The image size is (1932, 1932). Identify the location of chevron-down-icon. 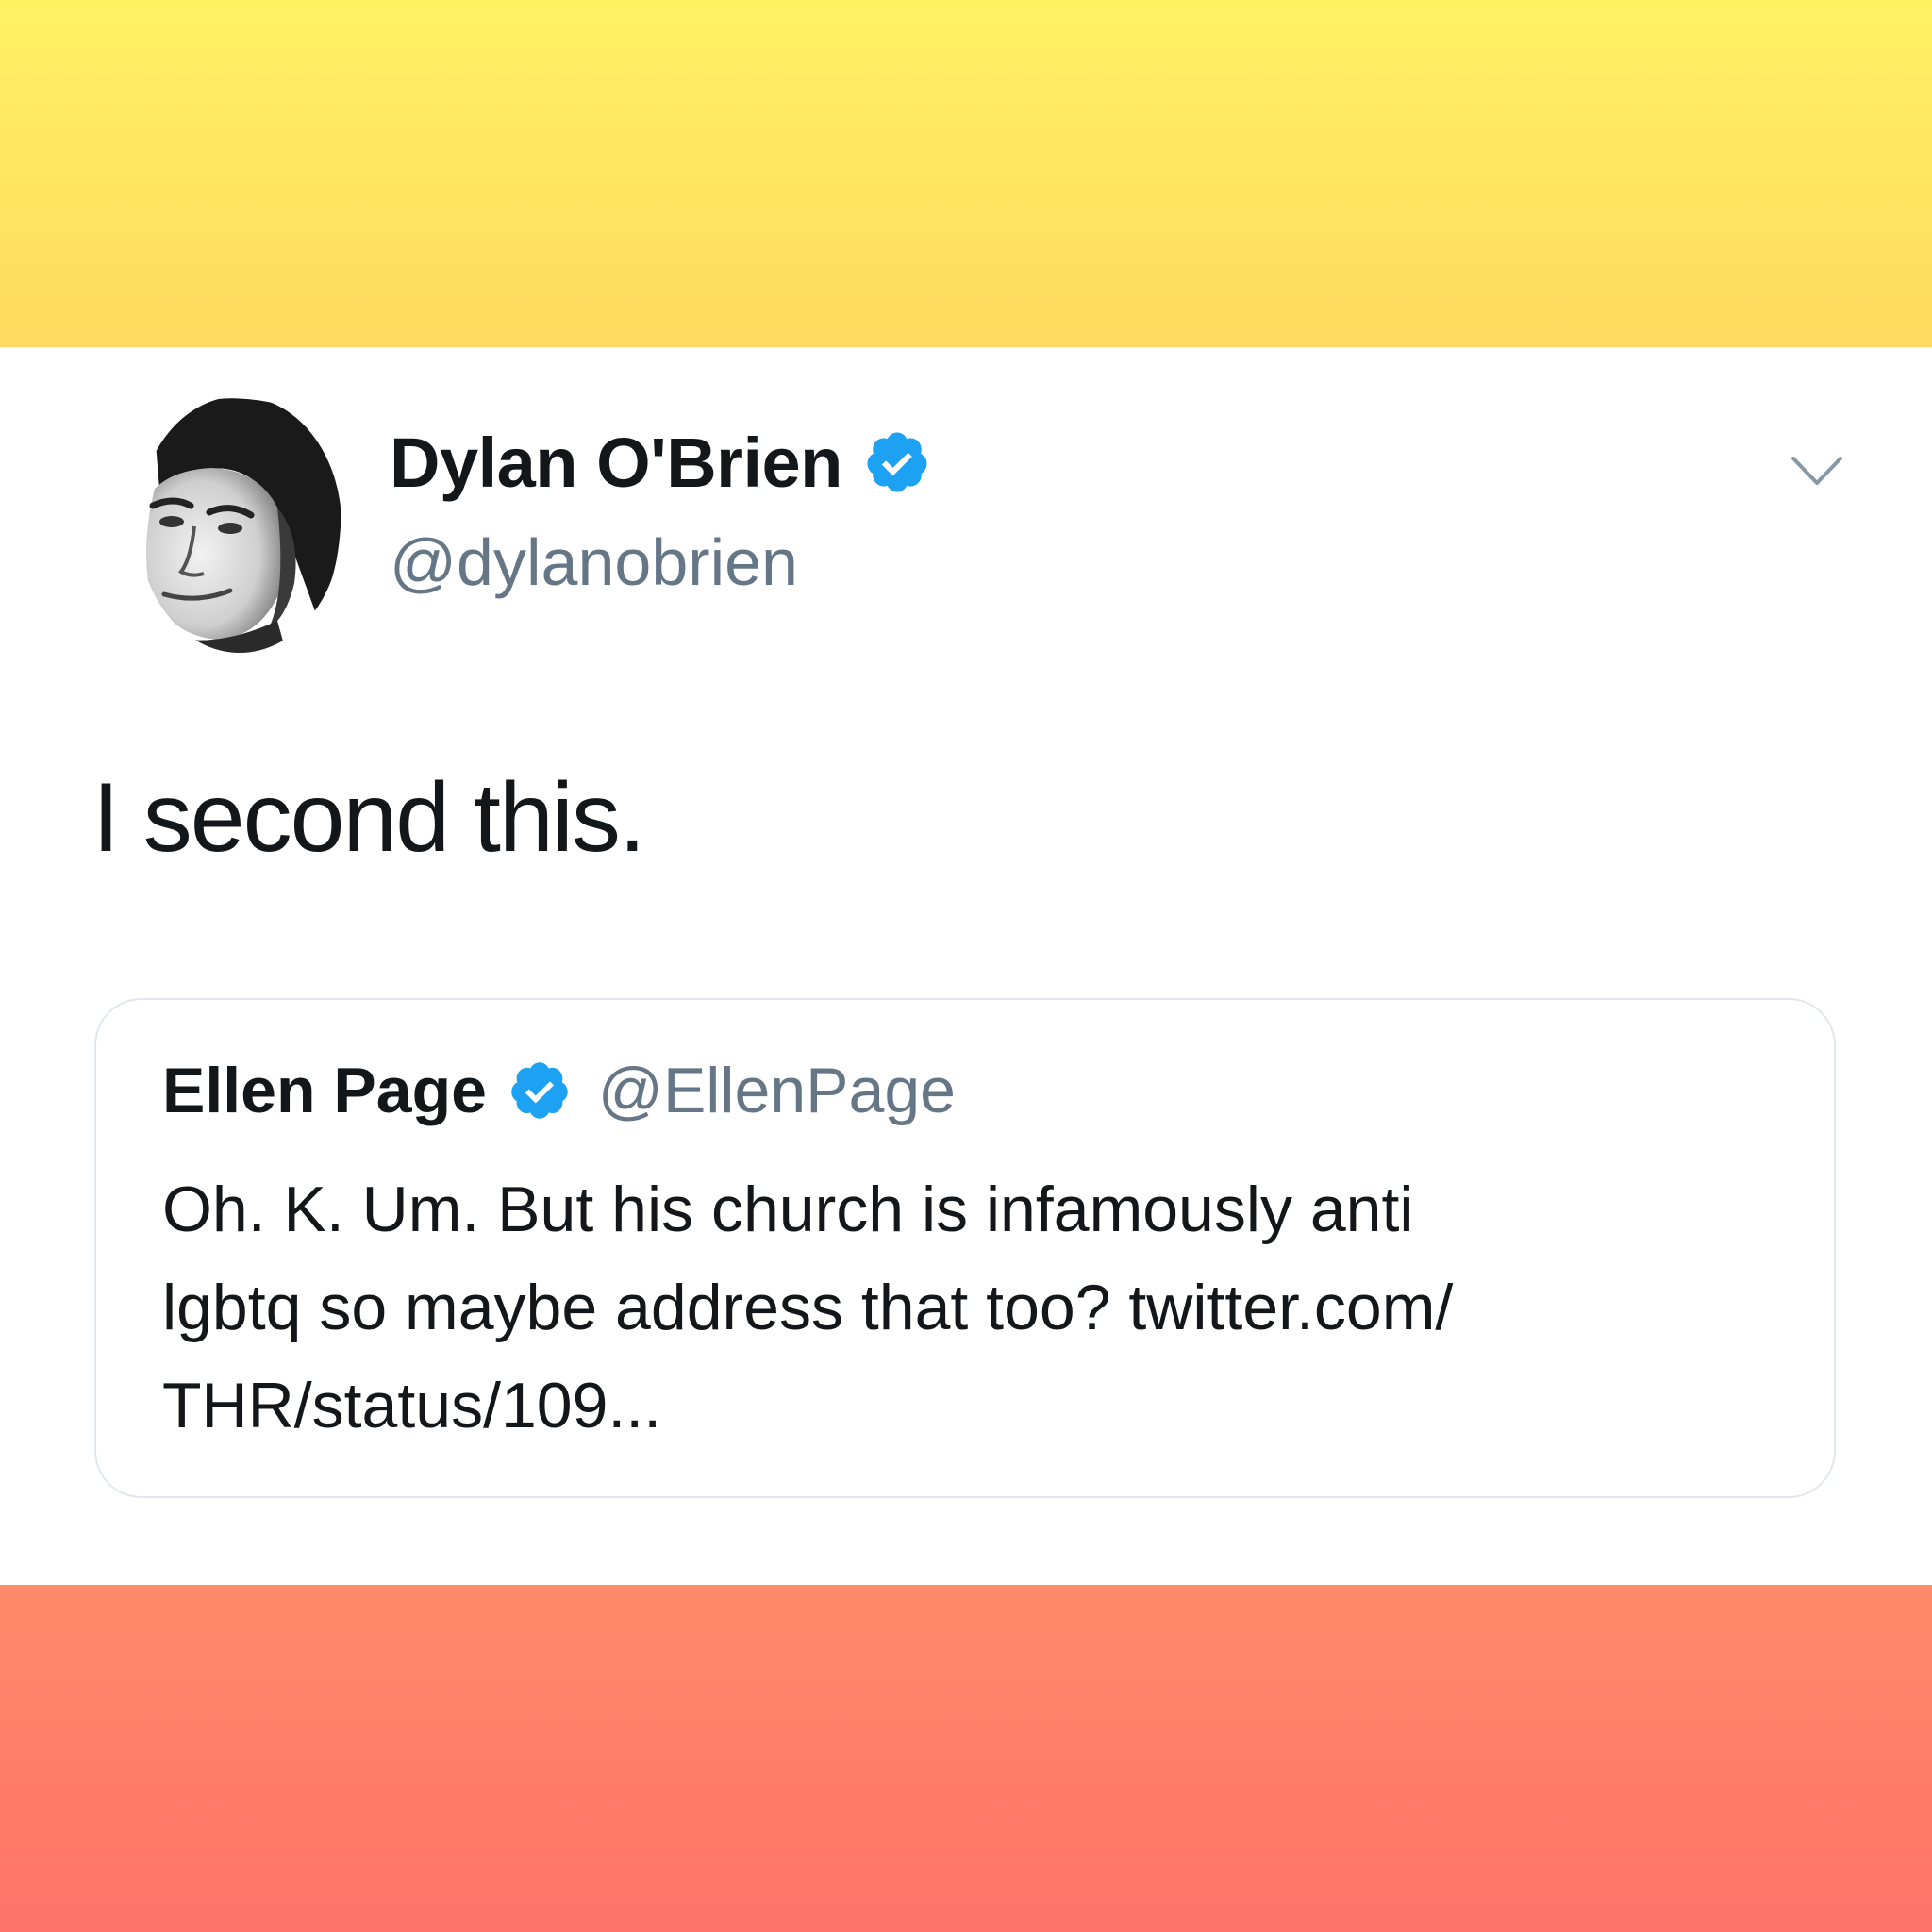
(1817, 472).